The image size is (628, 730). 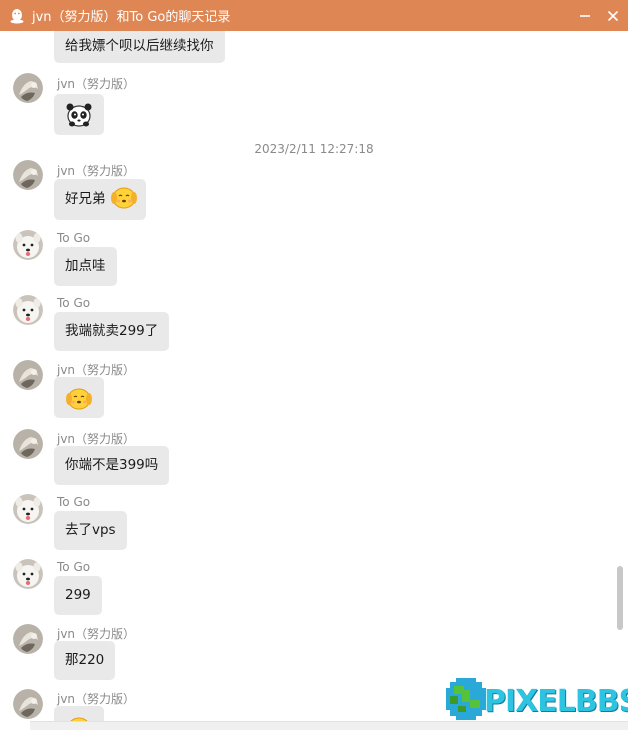 I want to click on message-bubble: 299, so click(x=78, y=595).